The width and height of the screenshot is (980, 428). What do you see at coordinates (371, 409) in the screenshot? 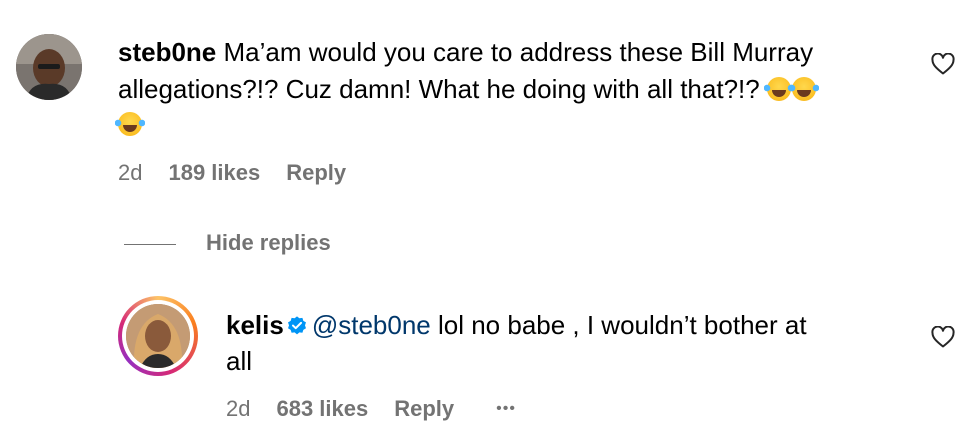
I see `reply-meta: 2d 683 likes Reply •••` at bounding box center [371, 409].